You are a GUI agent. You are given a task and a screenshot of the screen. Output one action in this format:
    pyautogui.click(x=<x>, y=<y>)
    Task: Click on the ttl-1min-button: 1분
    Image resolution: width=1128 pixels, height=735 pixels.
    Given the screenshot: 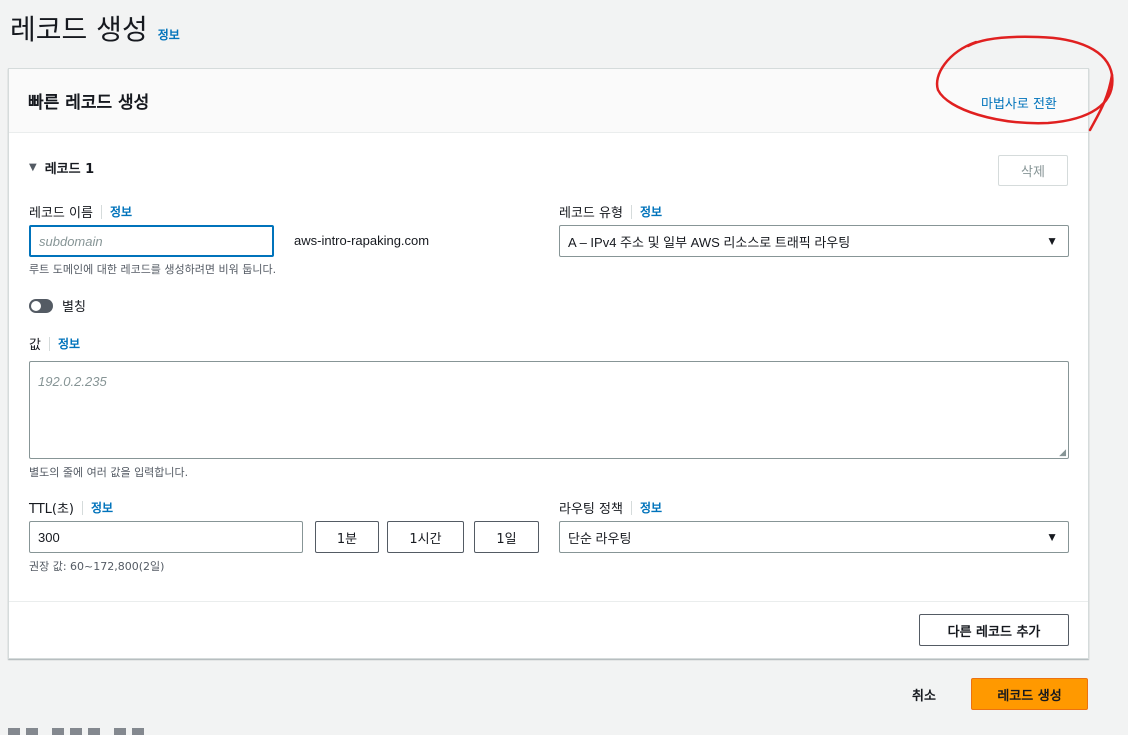 What is the action you would take?
    pyautogui.click(x=347, y=537)
    